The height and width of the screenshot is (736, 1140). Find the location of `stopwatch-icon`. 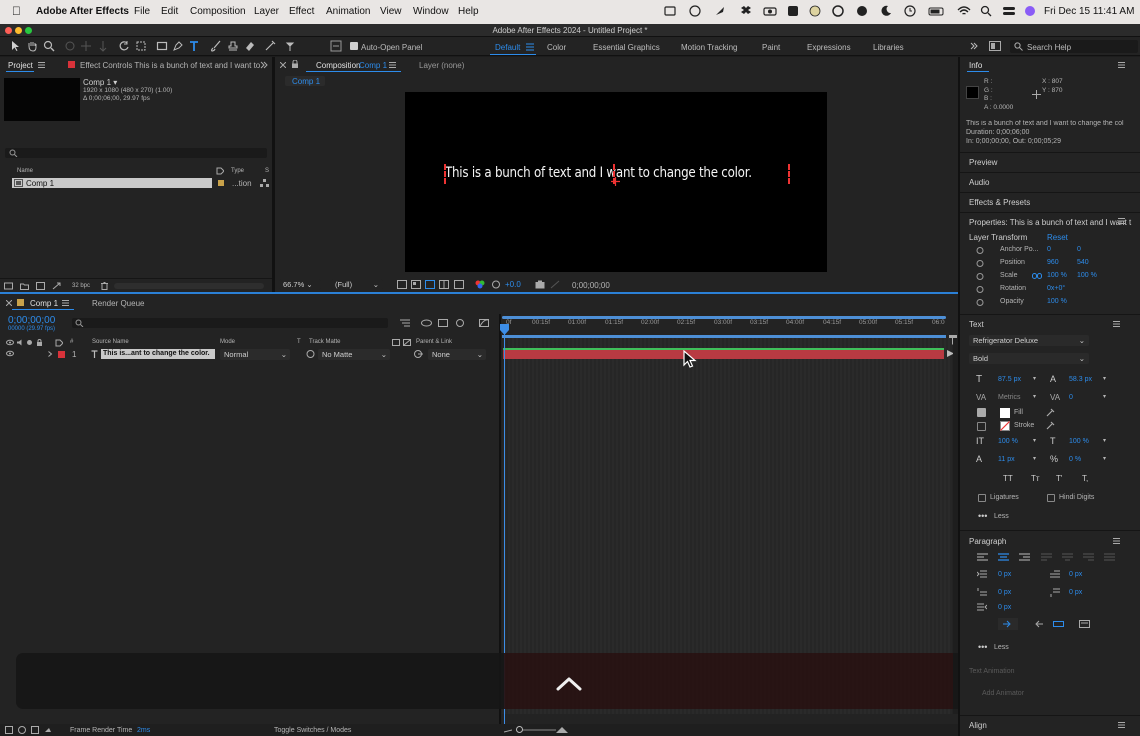

stopwatch-icon is located at coordinates (980, 250).